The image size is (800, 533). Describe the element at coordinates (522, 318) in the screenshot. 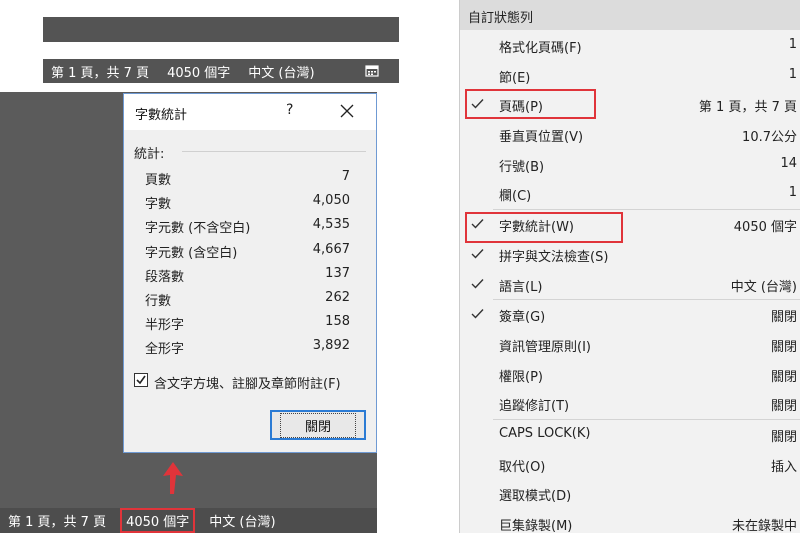

I see `menu-item-label: 簽章(G)` at that location.